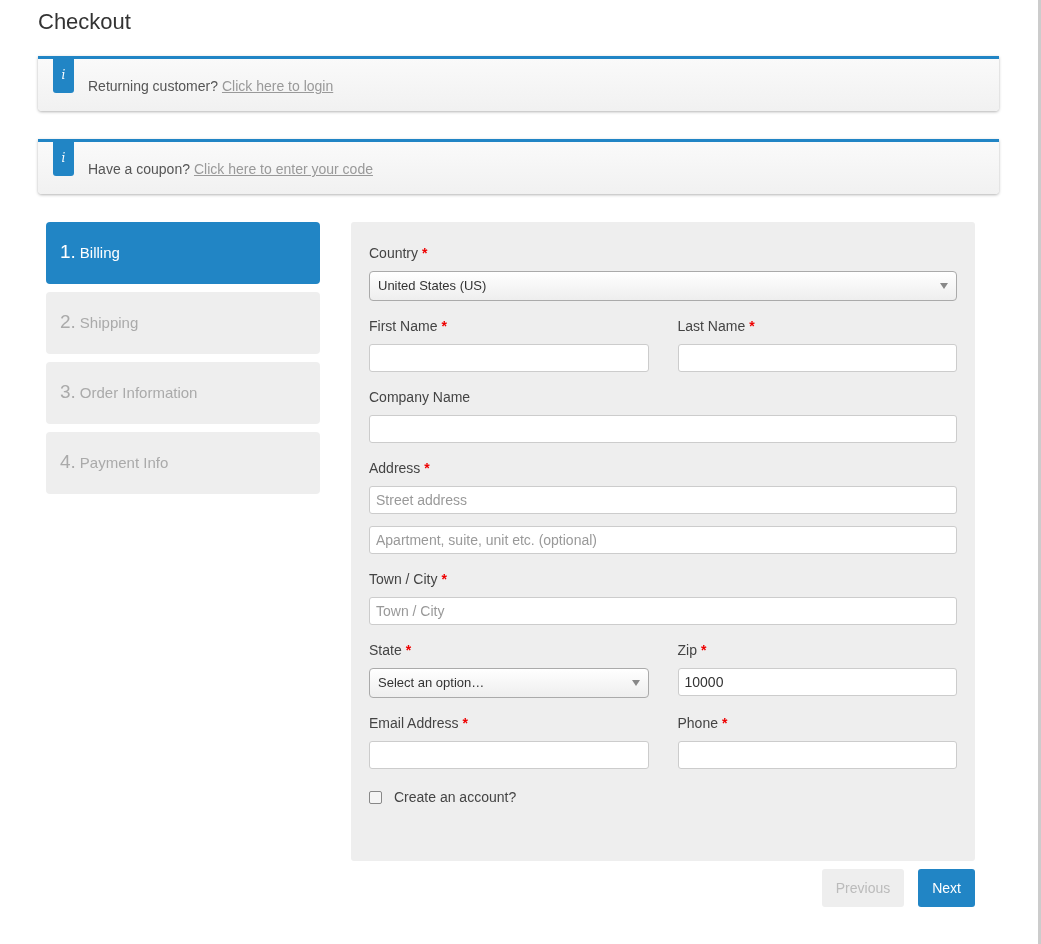 This screenshot has width=1041, height=944. Describe the element at coordinates (403, 579) in the screenshot. I see `field-label: Town / City` at that location.